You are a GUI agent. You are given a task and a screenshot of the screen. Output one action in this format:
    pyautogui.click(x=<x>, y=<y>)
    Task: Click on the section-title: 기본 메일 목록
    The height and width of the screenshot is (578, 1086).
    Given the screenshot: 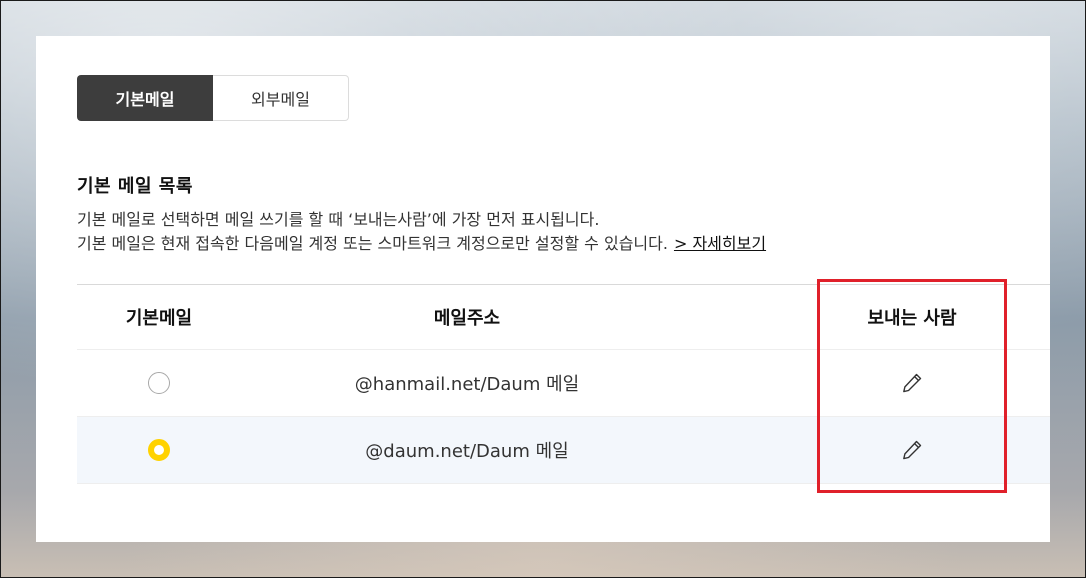 What is the action you would take?
    pyautogui.click(x=135, y=186)
    